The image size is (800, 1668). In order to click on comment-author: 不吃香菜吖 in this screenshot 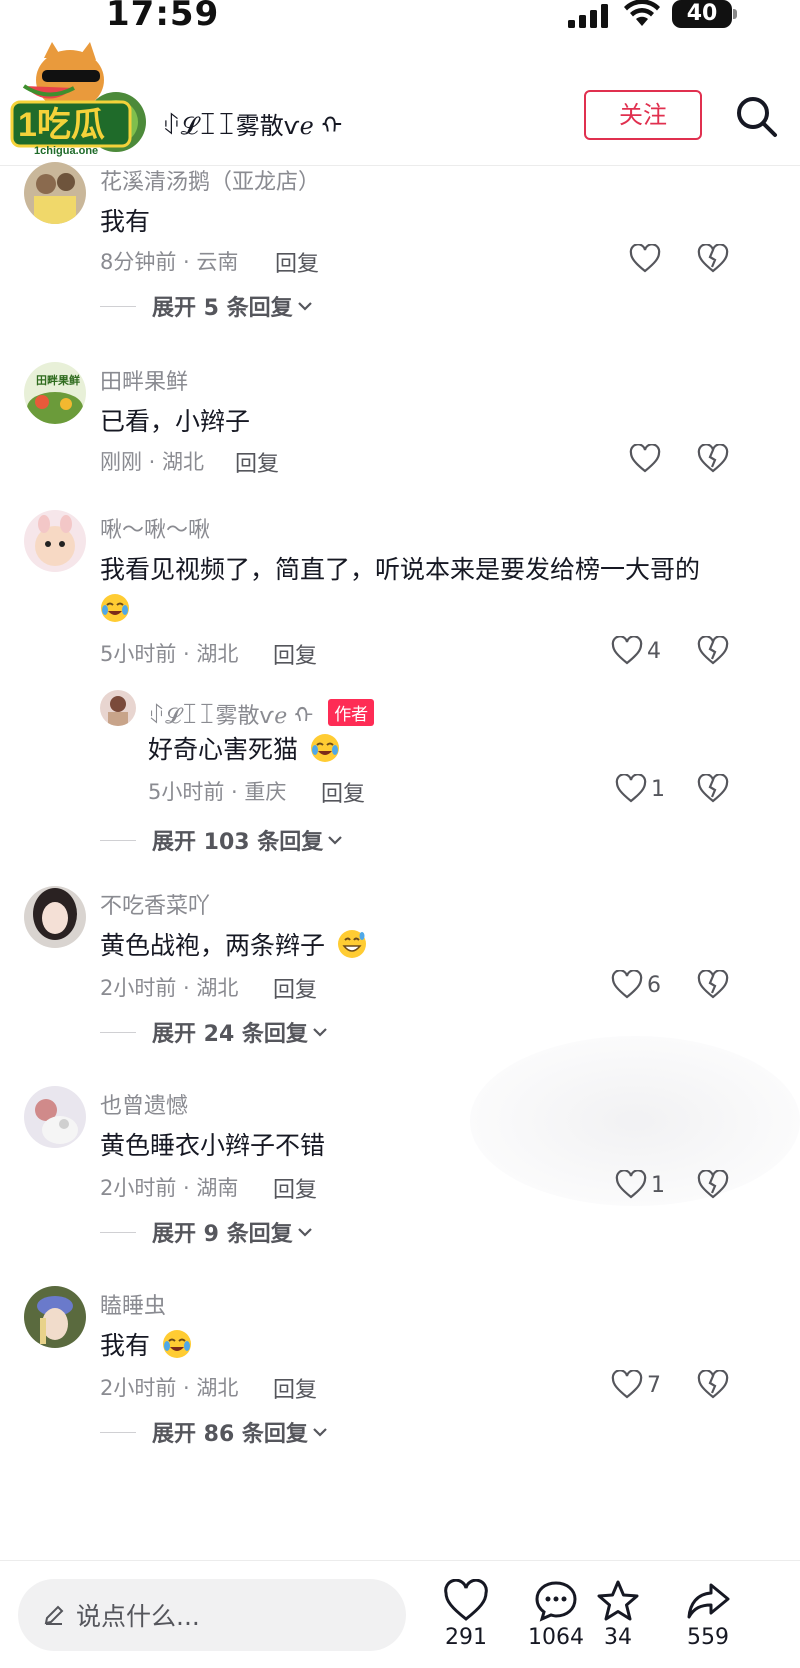, I will do `click(155, 904)`.